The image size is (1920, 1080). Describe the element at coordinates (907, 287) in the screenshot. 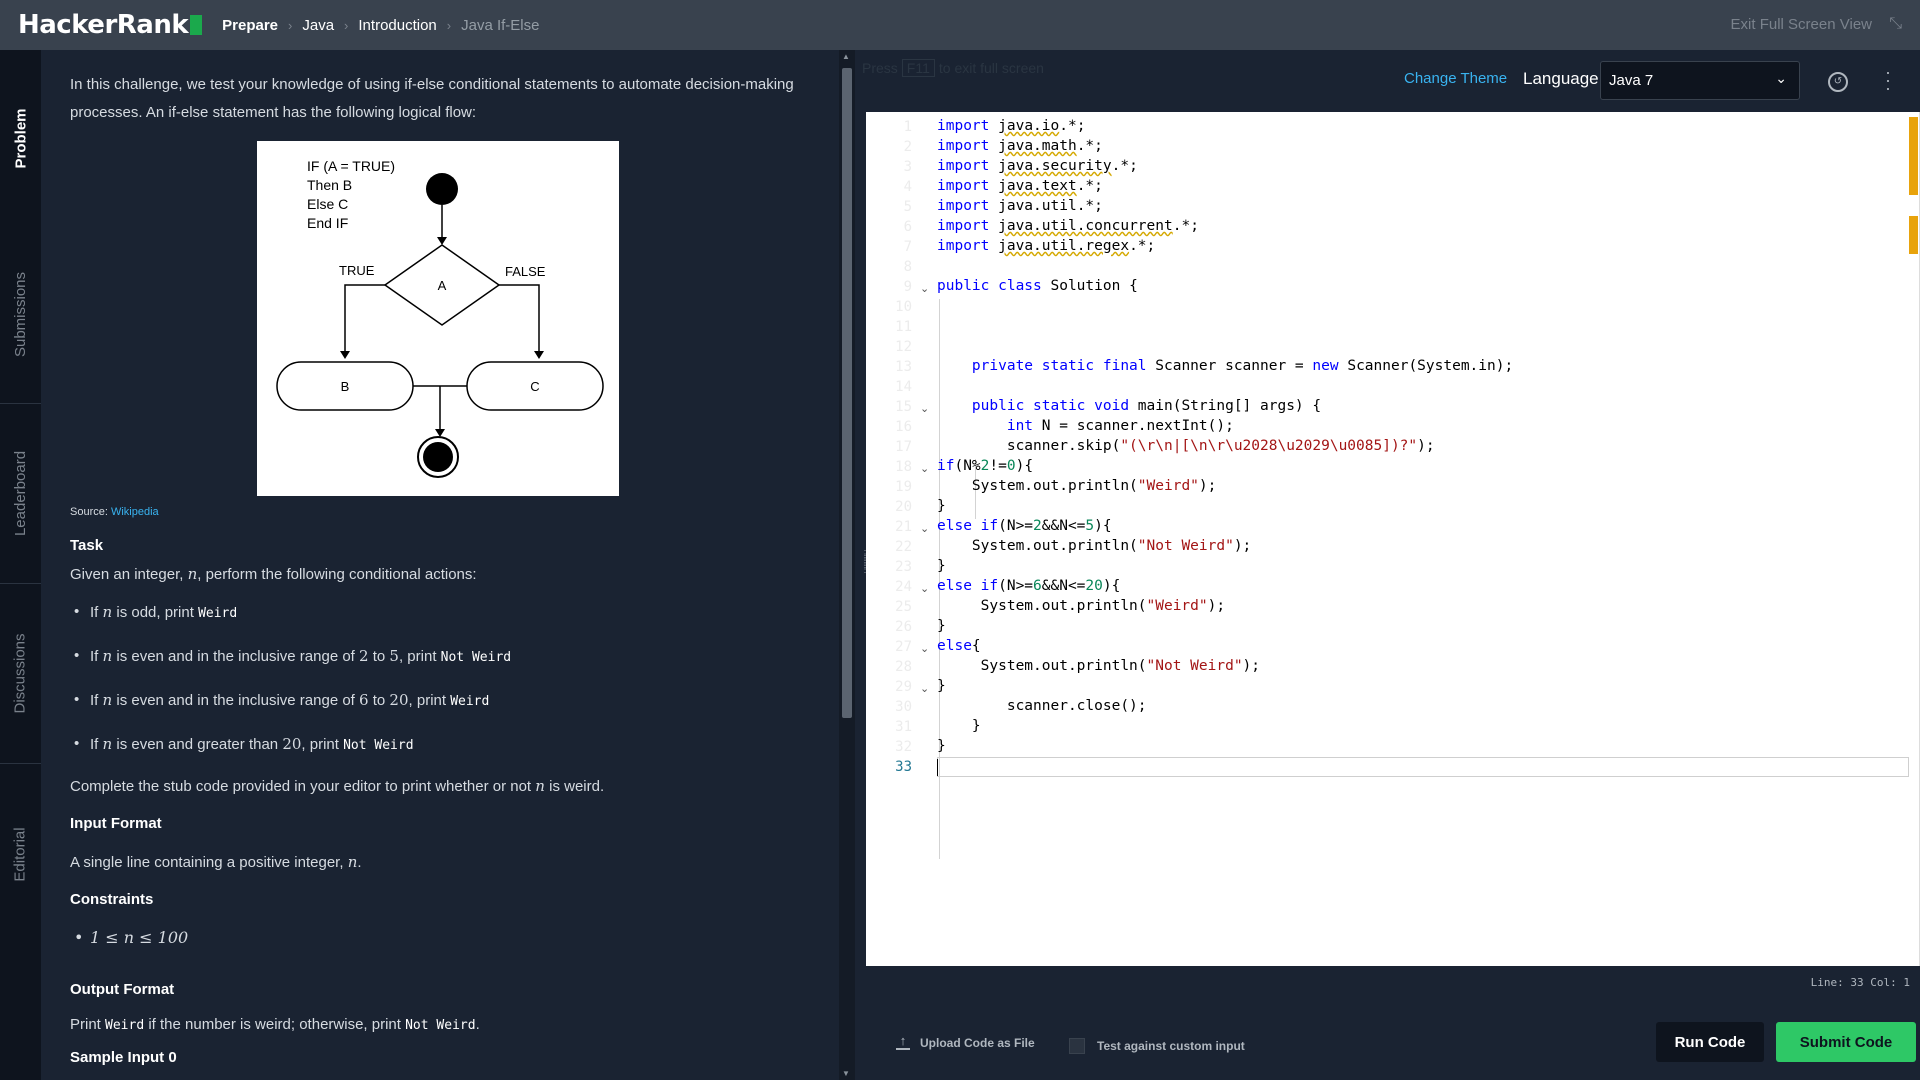

I see `line-number: 9` at that location.